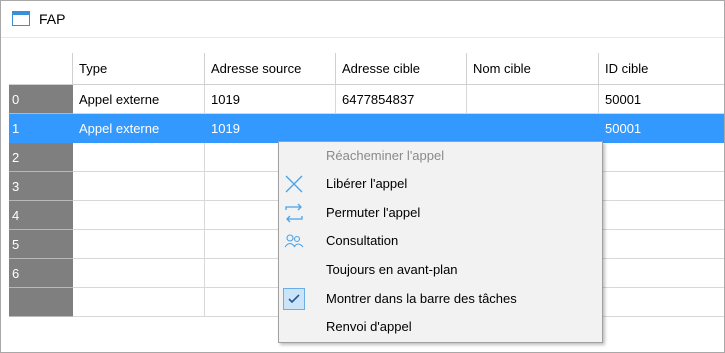 The height and width of the screenshot is (353, 725). Describe the element at coordinates (369, 326) in the screenshot. I see `menu-item-label: Renvoi d'appel` at that location.